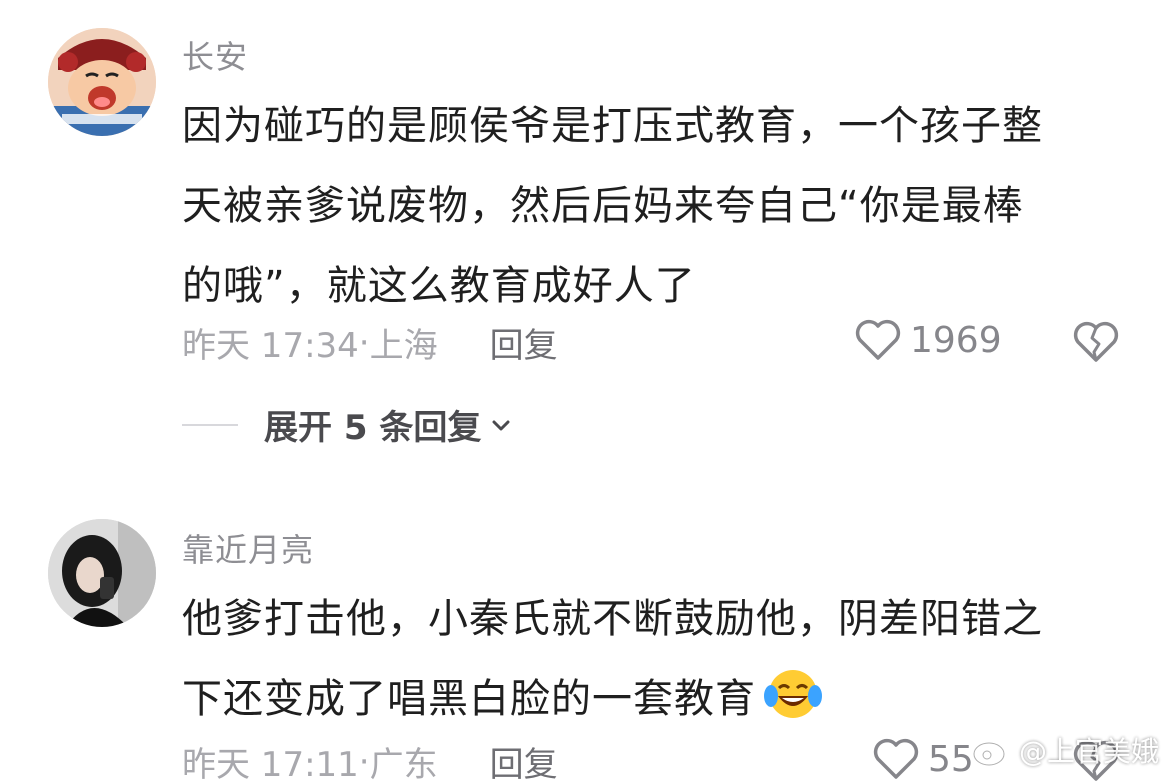  Describe the element at coordinates (992, 751) in the screenshot. I see `weibo-logo-icon` at that location.